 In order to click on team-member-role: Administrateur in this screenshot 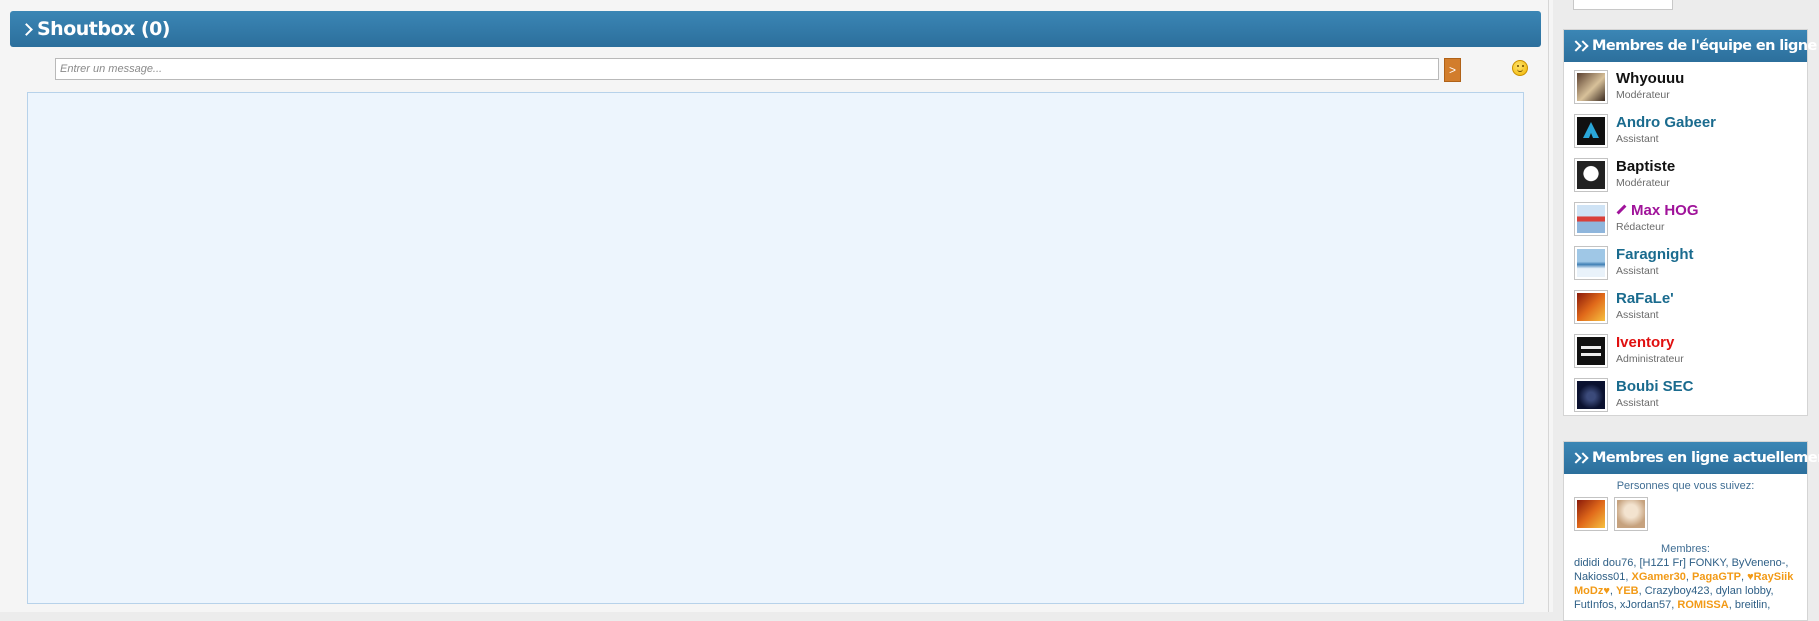, I will do `click(1650, 359)`.